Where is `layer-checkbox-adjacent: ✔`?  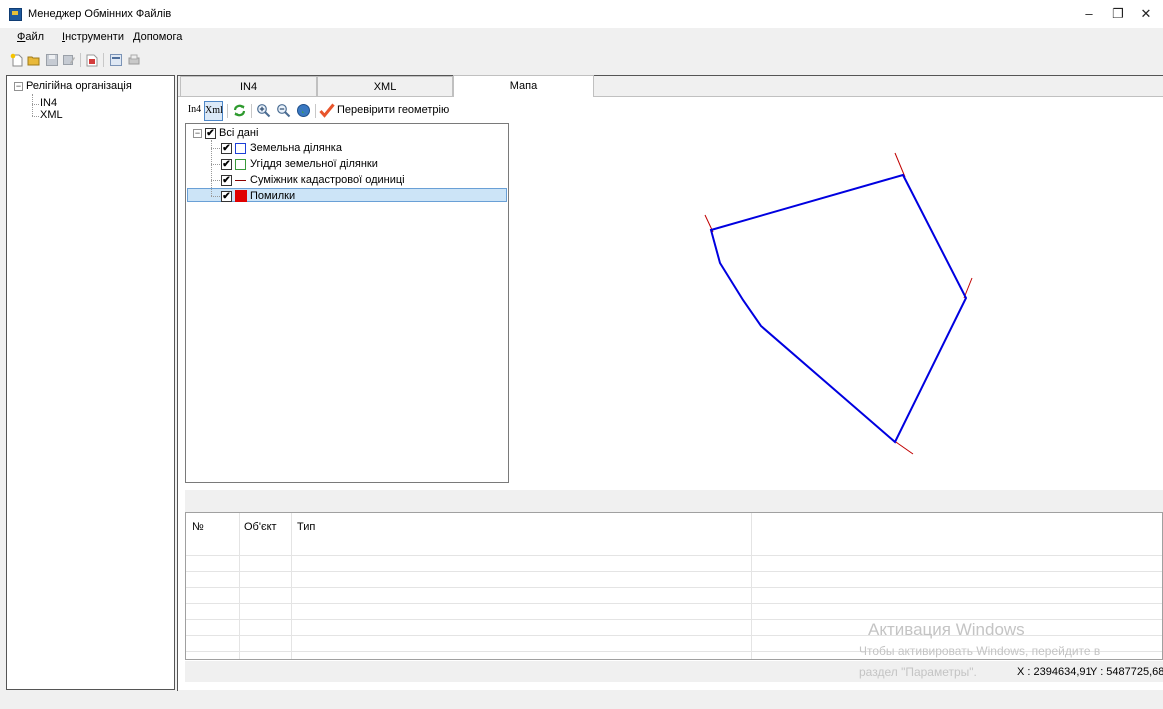
layer-checkbox-adjacent: ✔ is located at coordinates (226, 180).